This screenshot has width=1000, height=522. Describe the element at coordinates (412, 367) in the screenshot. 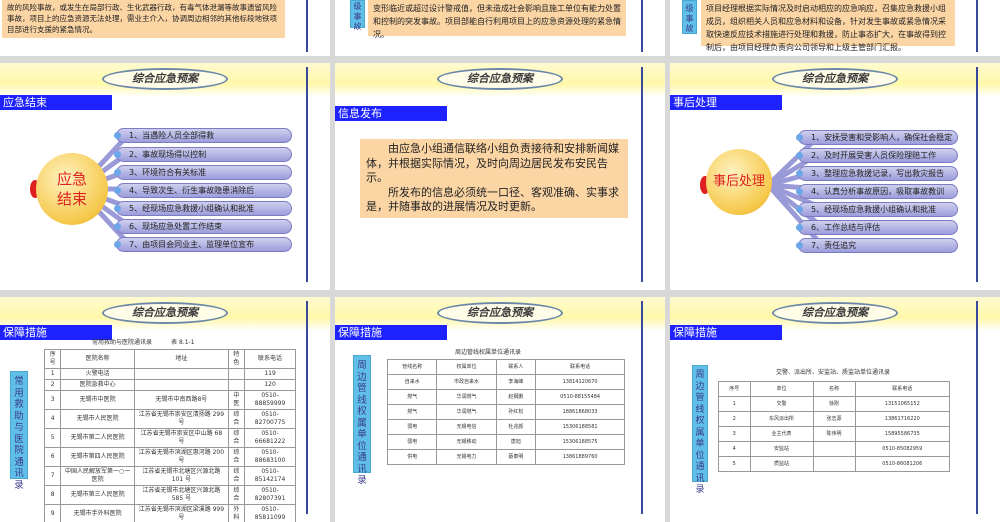

I see `table-header-cell: 管线名称` at that location.